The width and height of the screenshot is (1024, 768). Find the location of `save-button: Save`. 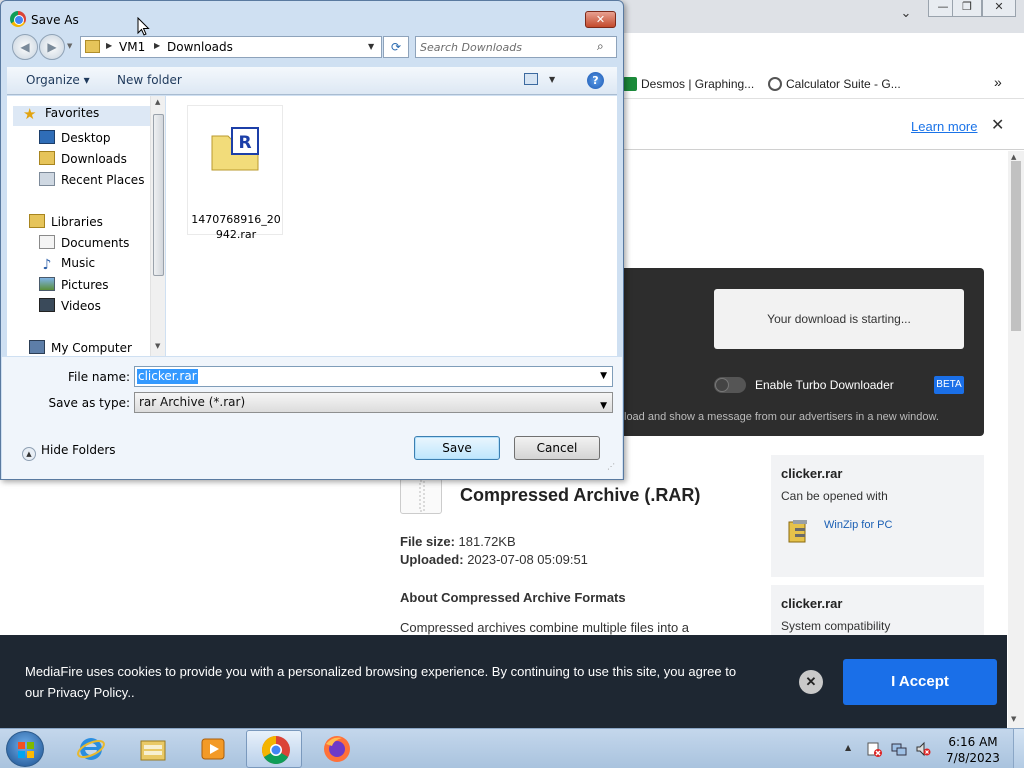

save-button: Save is located at coordinates (457, 448).